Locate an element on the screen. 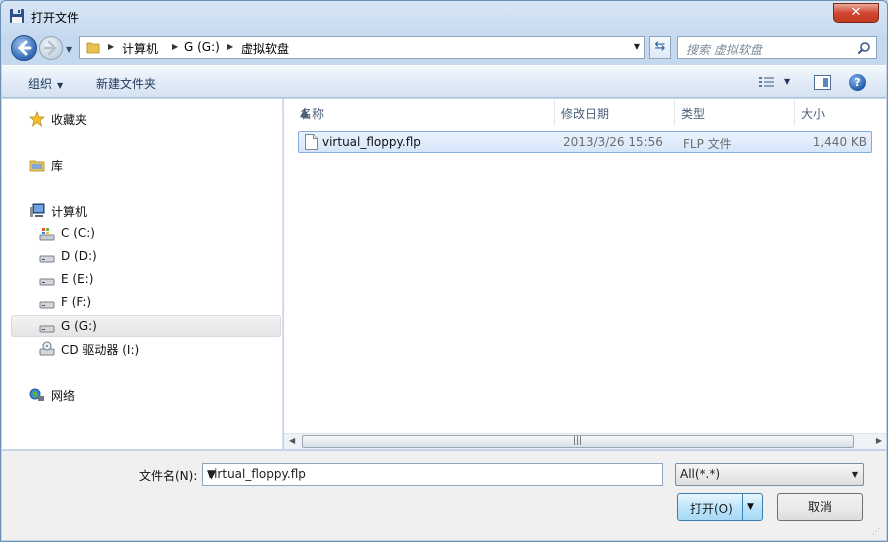 The width and height of the screenshot is (888, 542). nav-item-drive-g: G (G:) is located at coordinates (146, 326).